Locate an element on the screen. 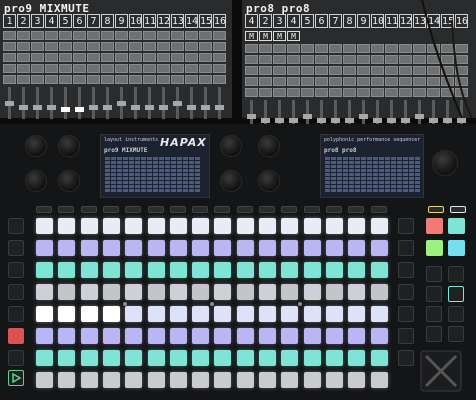 The image size is (476, 400). main-encoder-knob is located at coordinates (445, 163).